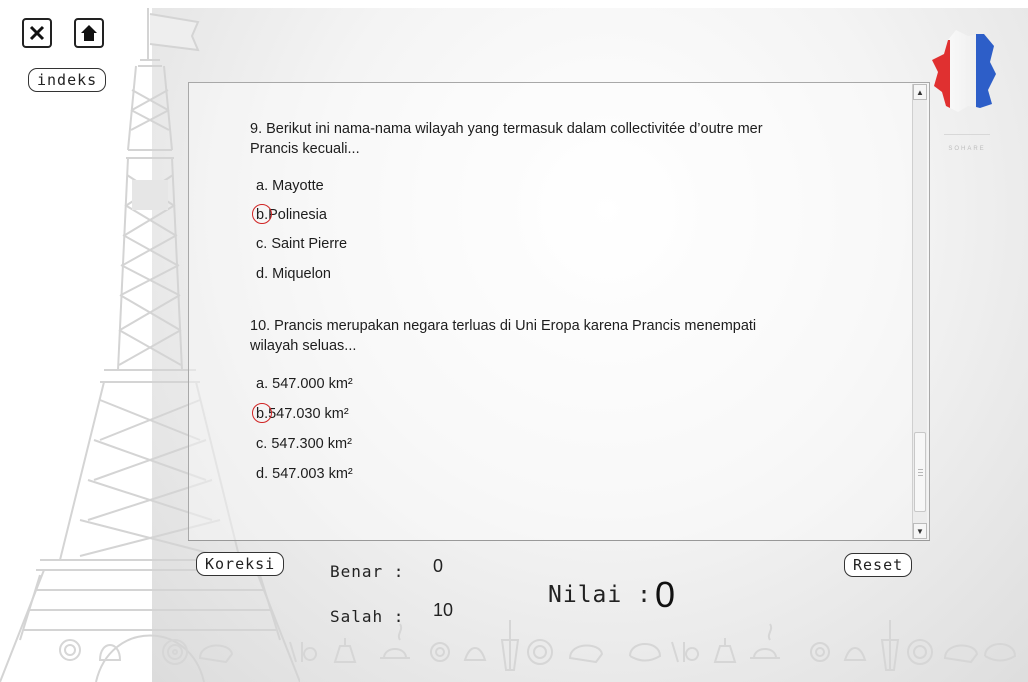  I want to click on salah-label: Salah :, so click(367, 616).